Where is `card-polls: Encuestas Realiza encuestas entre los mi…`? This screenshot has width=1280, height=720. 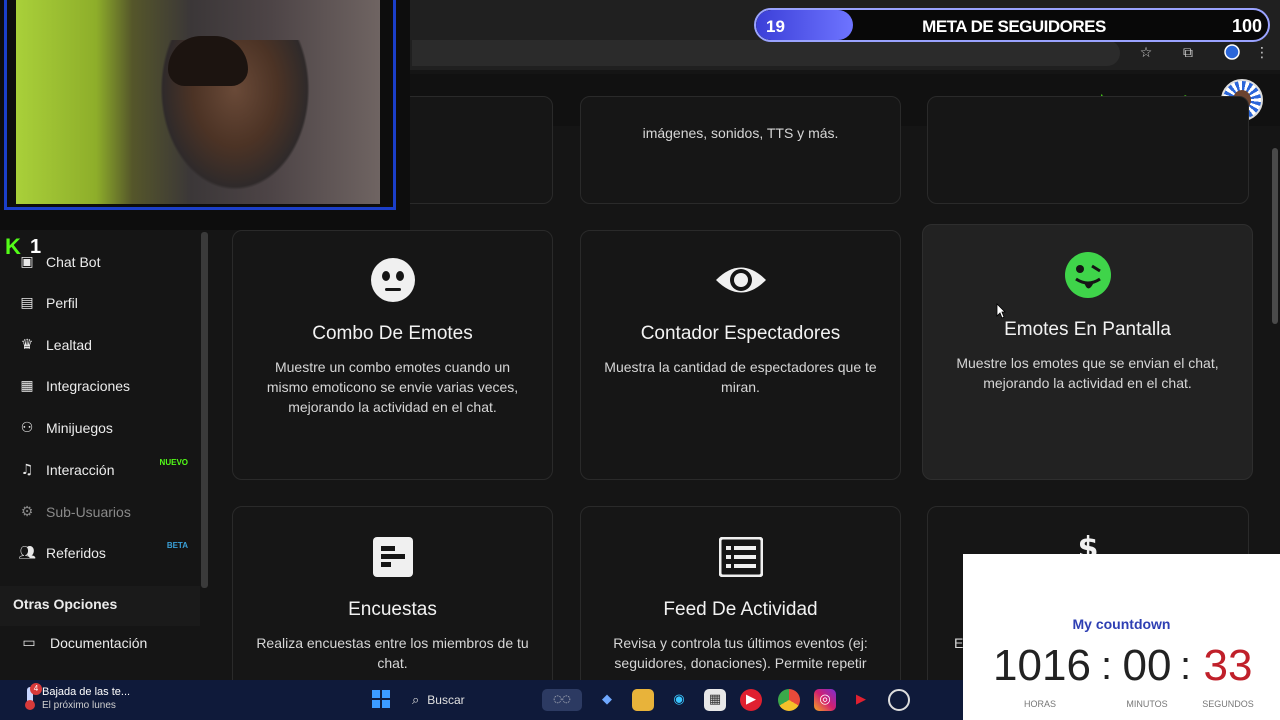
card-polls: Encuestas Realiza encuestas entre los mi… is located at coordinates (392, 606).